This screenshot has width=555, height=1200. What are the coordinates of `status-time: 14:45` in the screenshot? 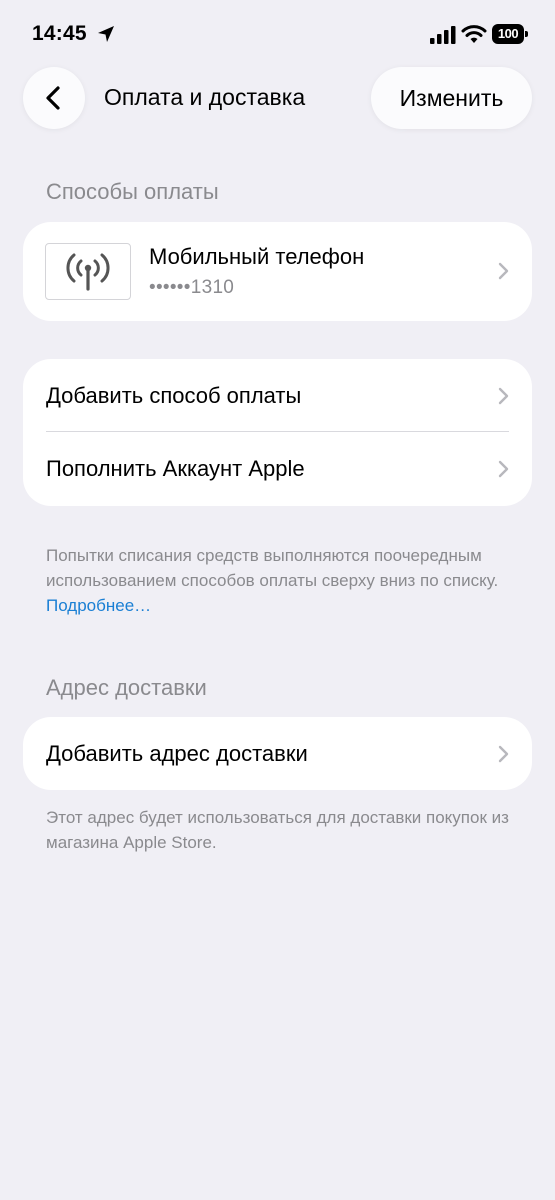 It's located at (59, 33).